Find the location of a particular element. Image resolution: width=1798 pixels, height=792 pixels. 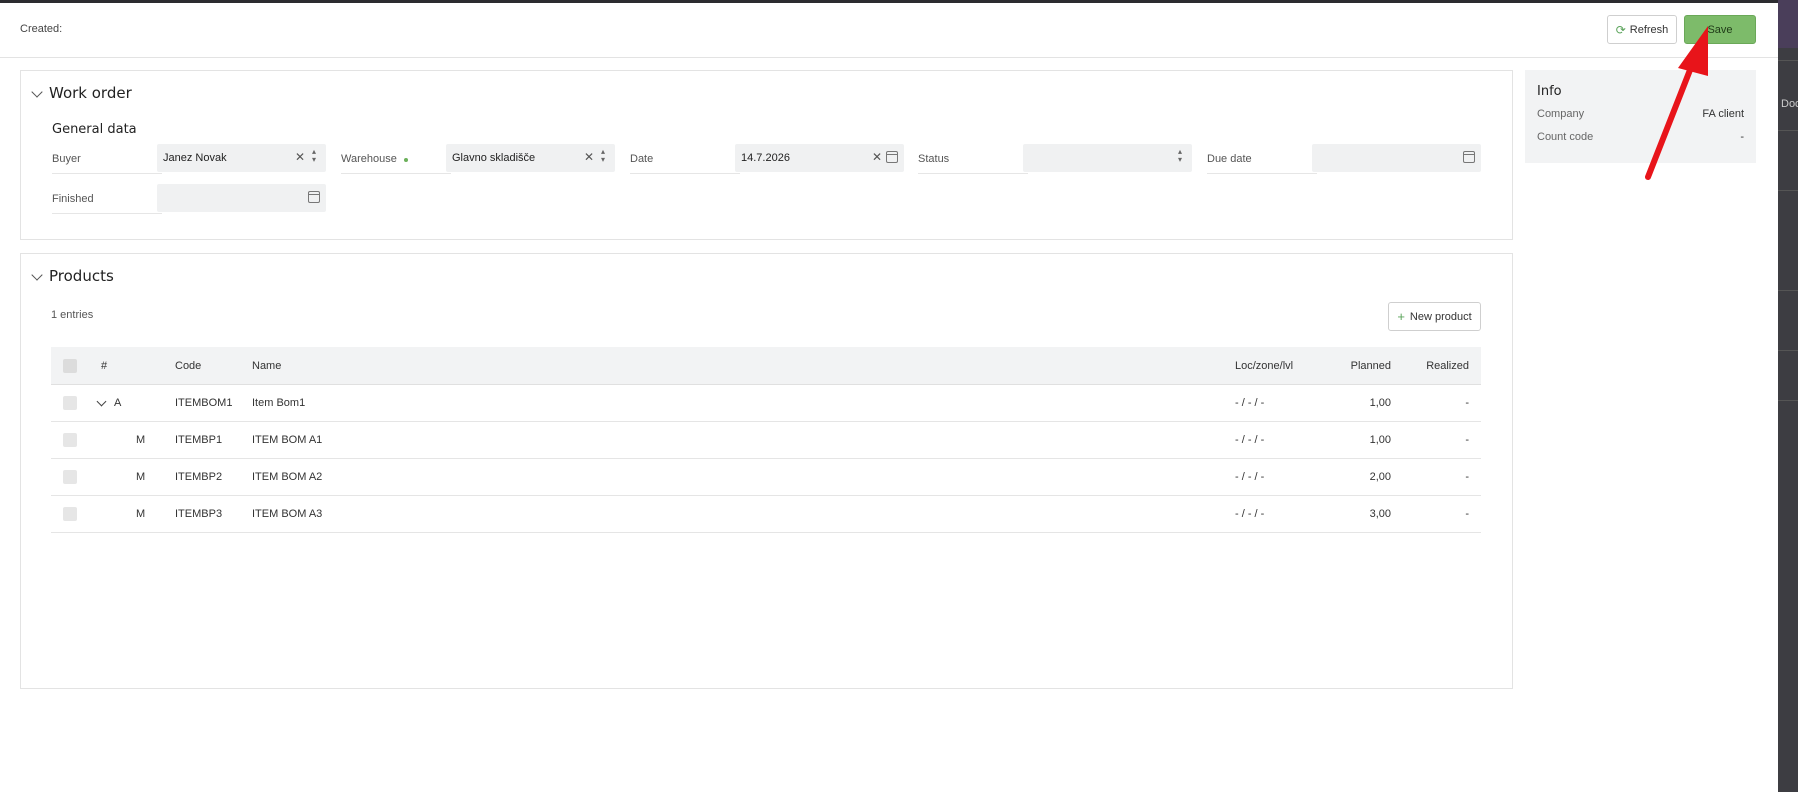

panel-header: Created: ⟳ Refresh Save is located at coordinates (889, 30).